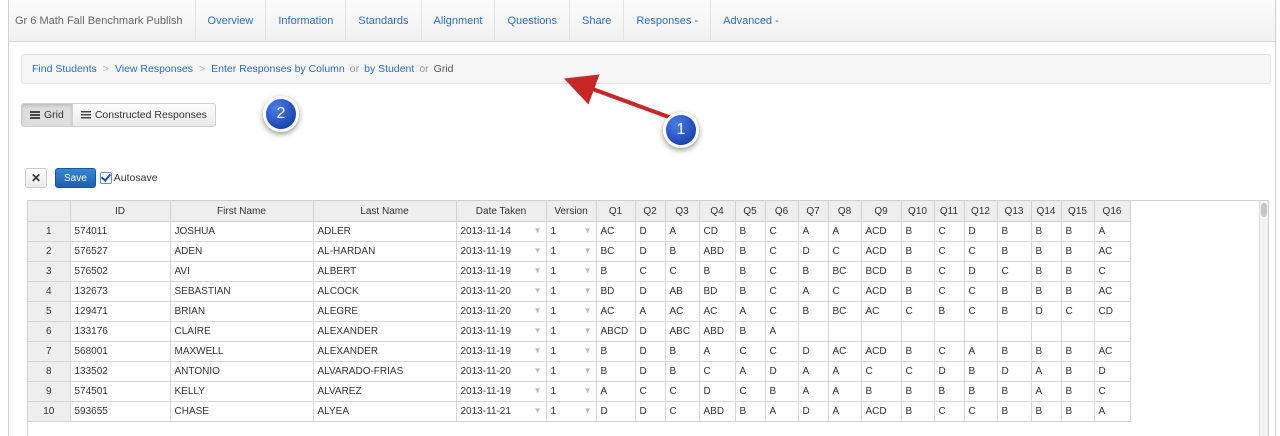 The height and width of the screenshot is (436, 1280). I want to click on response-cell: ACD, so click(881, 351).